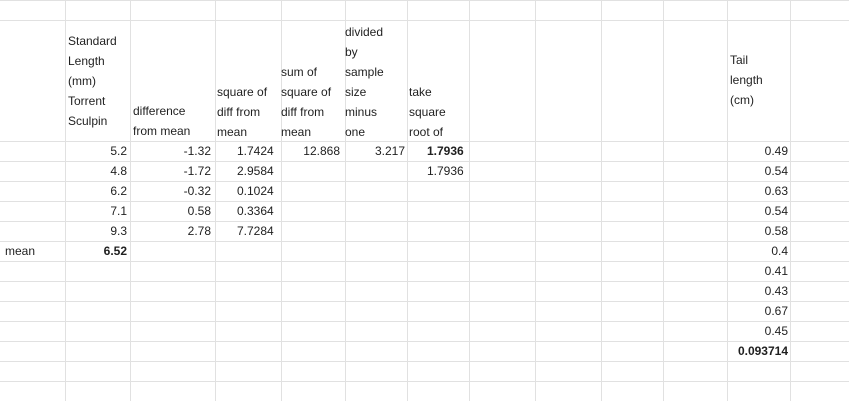 The image size is (849, 401). Describe the element at coordinates (87, 101) in the screenshot. I see `header-line: Torrent` at that location.